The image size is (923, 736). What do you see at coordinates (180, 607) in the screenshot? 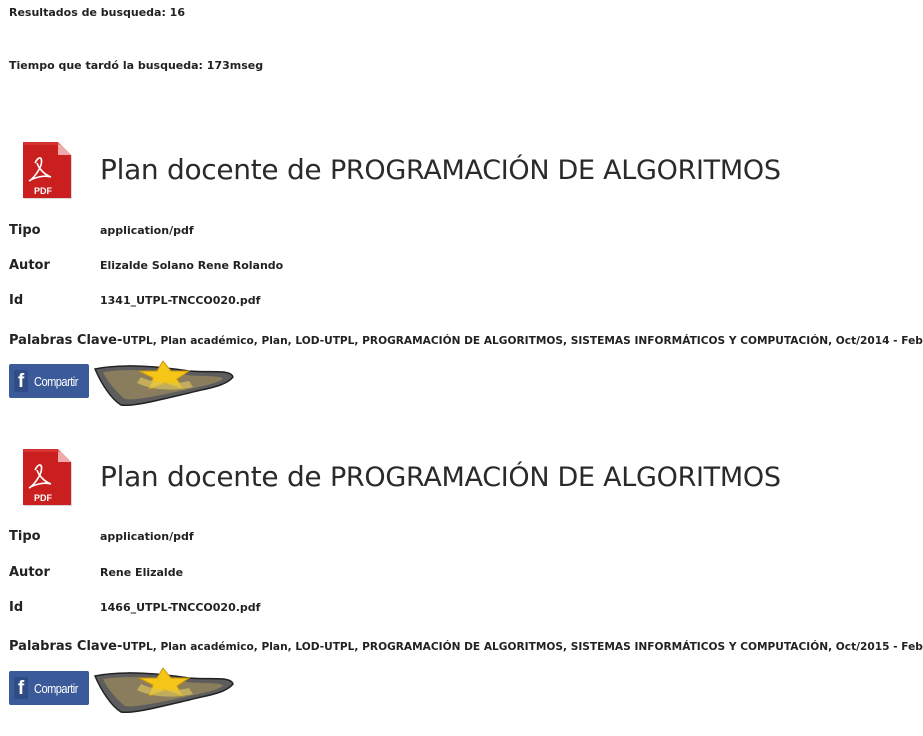
I see `id-value: 1466_UTPL-TNCCO020.pdf` at bounding box center [180, 607].